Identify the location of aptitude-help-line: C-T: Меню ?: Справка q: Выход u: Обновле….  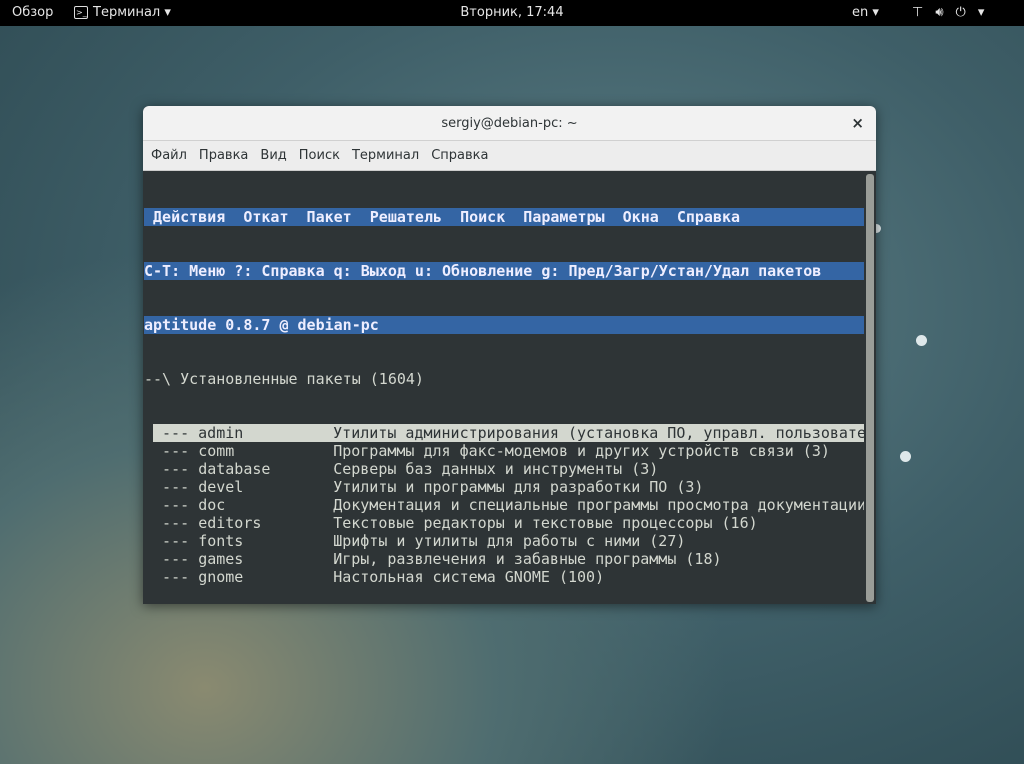
(504, 271).